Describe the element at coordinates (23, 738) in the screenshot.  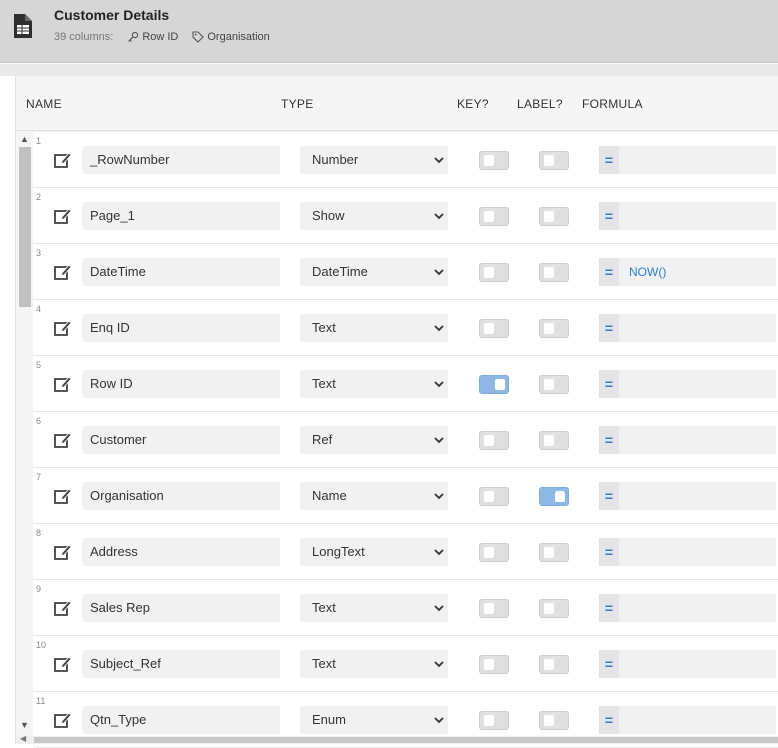
I see `scroll-left-arrow-icon: ◀` at that location.